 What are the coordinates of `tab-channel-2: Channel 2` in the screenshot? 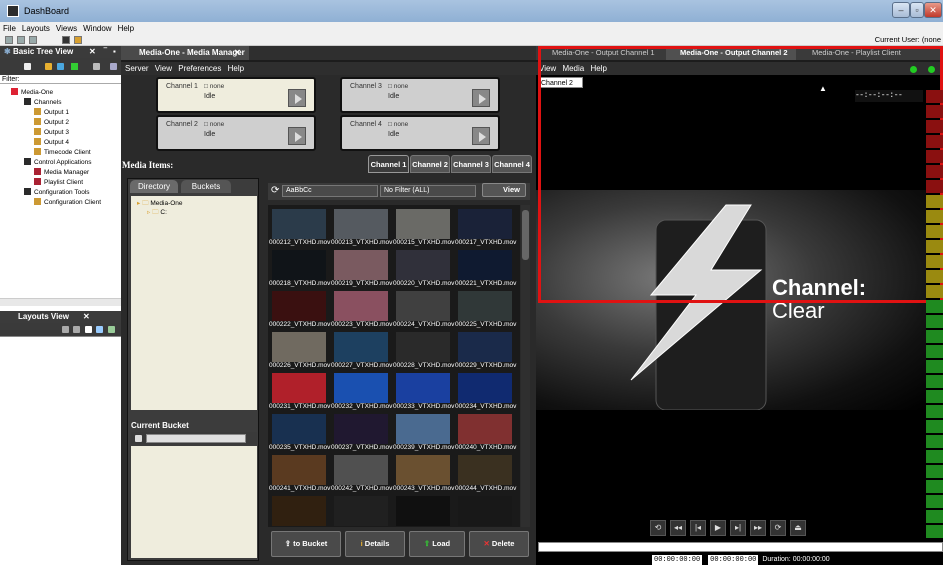 It's located at (430, 164).